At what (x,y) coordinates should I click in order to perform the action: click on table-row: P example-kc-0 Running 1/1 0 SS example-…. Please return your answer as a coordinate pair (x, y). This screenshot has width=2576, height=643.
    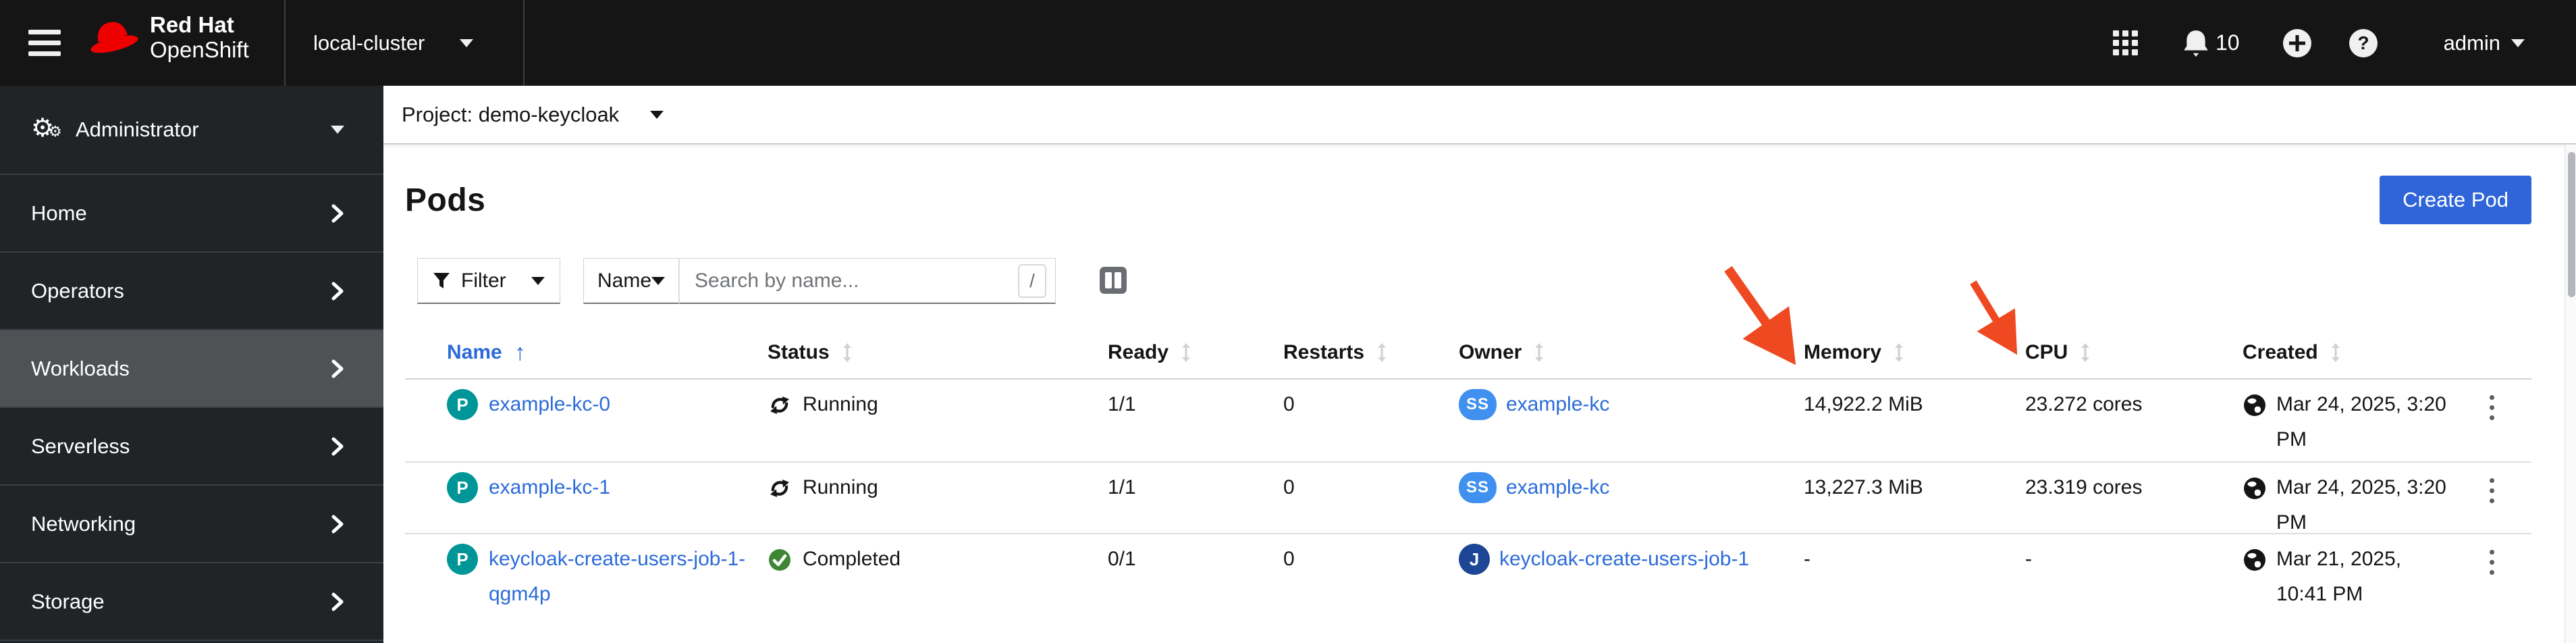
    Looking at the image, I should click on (1468, 421).